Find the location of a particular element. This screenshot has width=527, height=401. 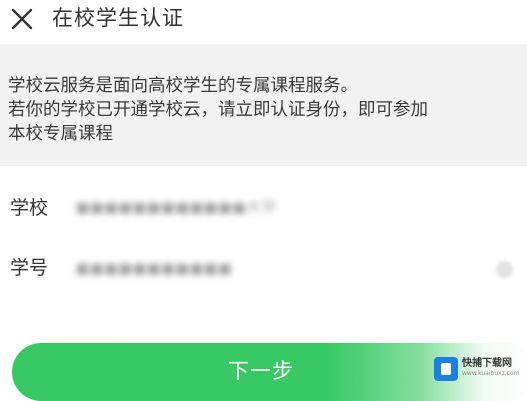

clear-icon is located at coordinates (504, 269).